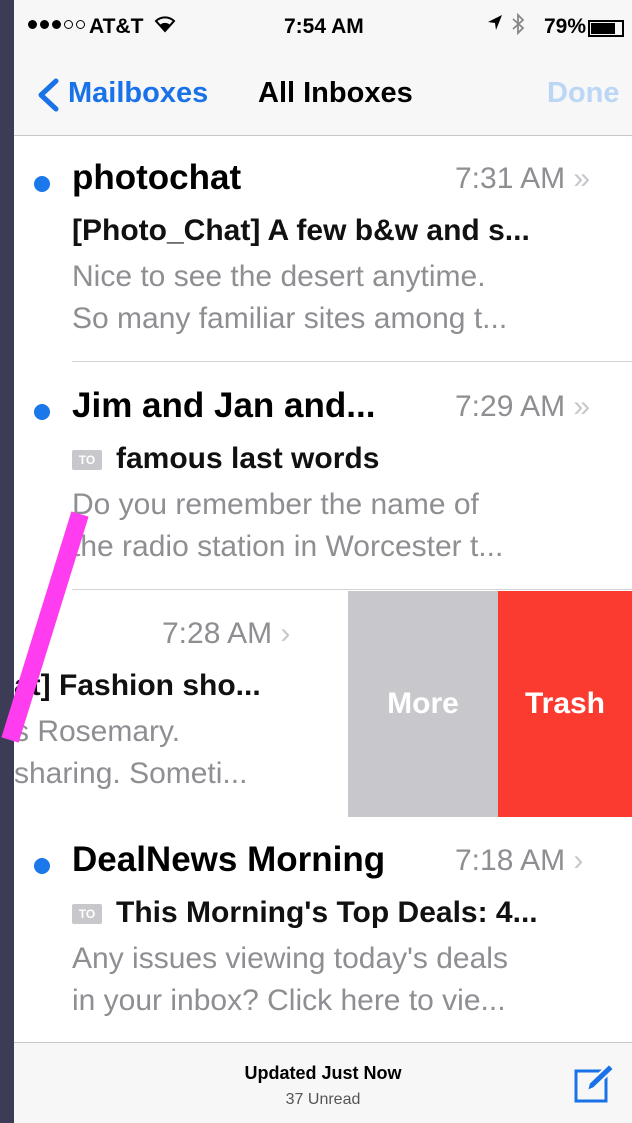  What do you see at coordinates (565, 704) in the screenshot?
I see `trash-button: Trash` at bounding box center [565, 704].